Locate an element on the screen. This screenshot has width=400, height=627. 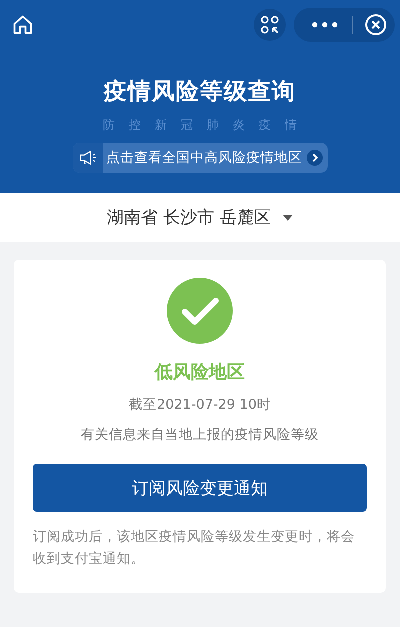
close-icon is located at coordinates (376, 25).